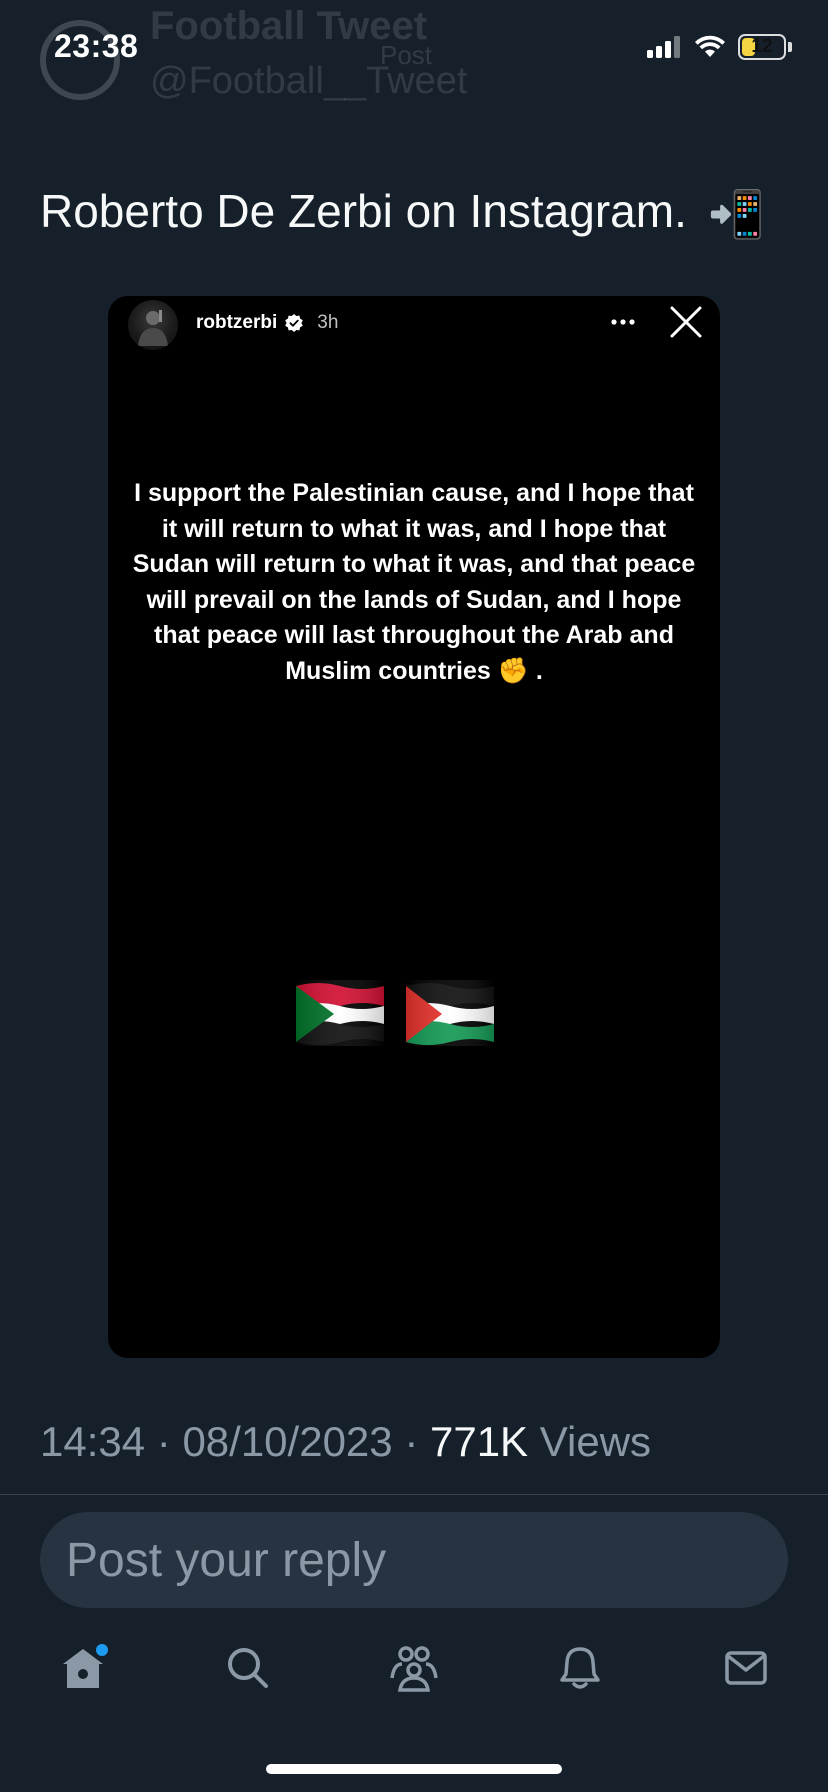 The width and height of the screenshot is (828, 1792). Describe the element at coordinates (414, 1494) in the screenshot. I see `divider` at that location.